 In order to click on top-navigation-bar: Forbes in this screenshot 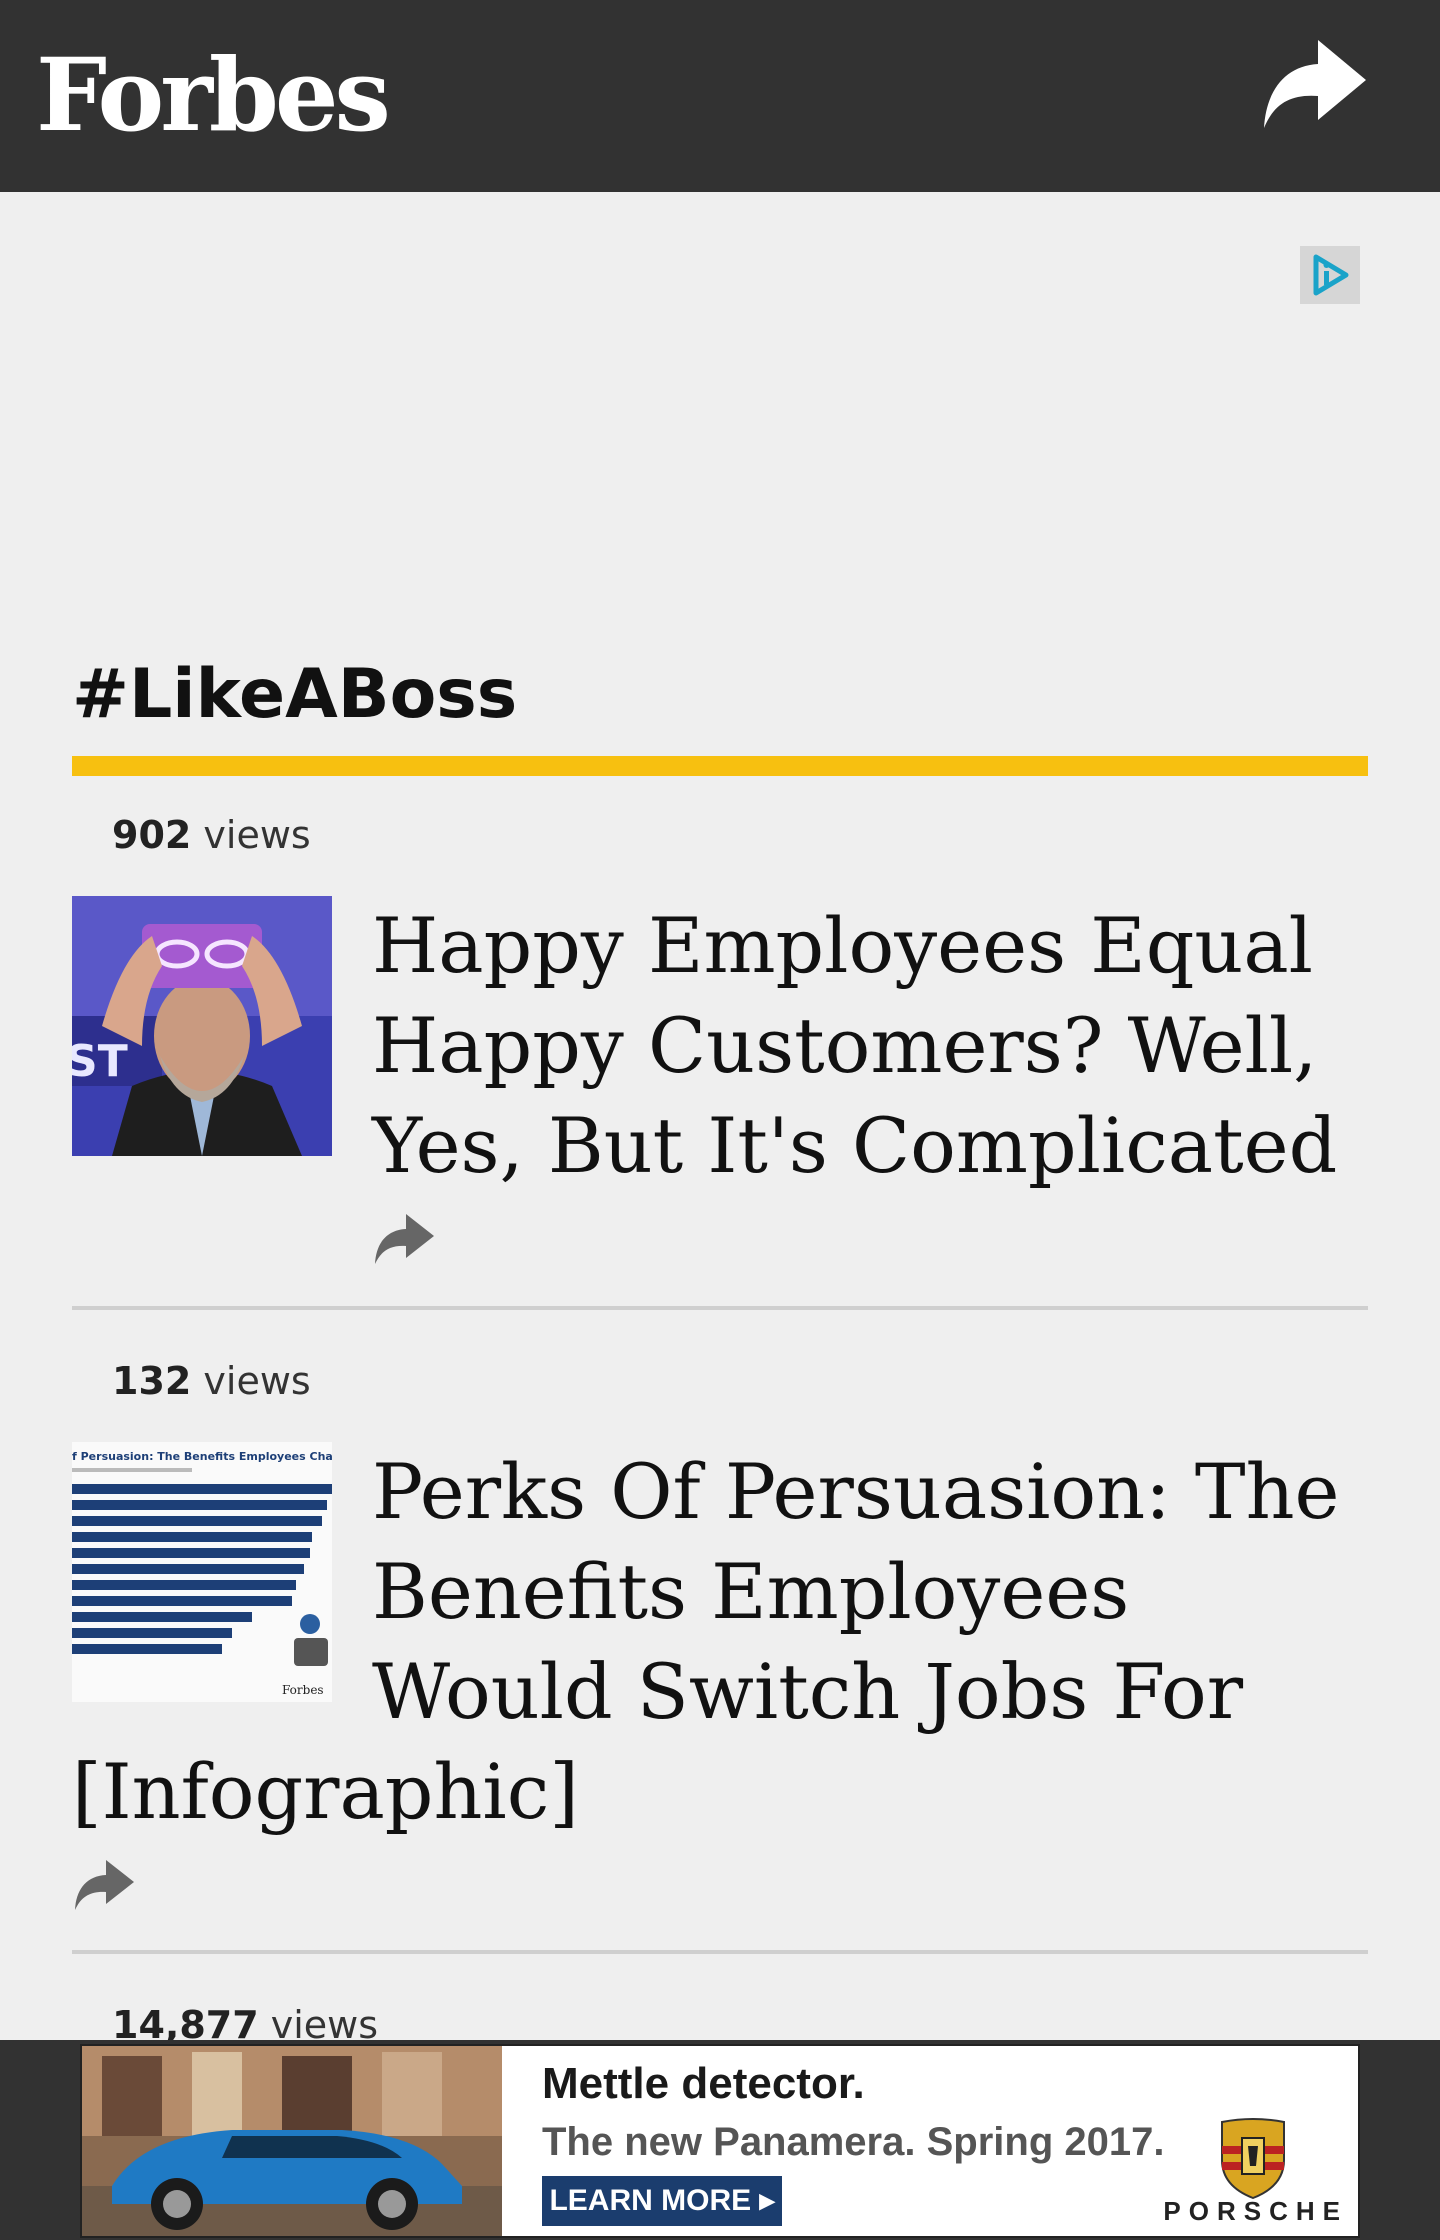, I will do `click(720, 96)`.